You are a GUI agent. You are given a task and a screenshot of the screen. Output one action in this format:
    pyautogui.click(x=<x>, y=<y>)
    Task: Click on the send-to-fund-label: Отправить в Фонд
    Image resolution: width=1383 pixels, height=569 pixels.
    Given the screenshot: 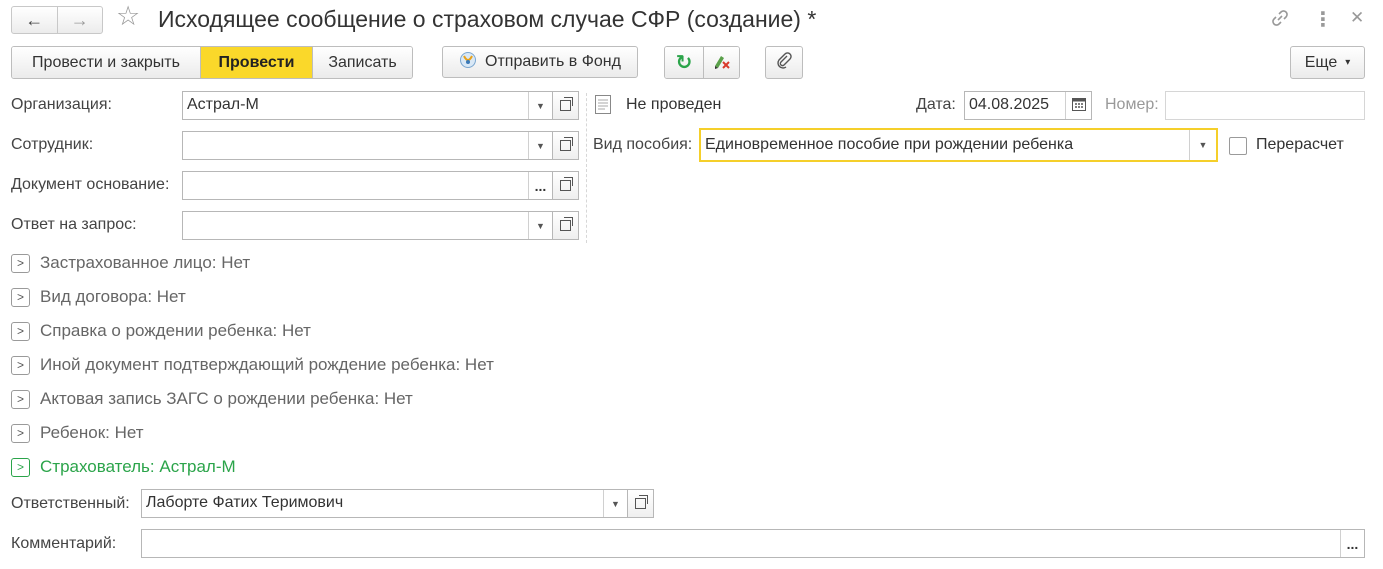 What is the action you would take?
    pyautogui.click(x=553, y=61)
    